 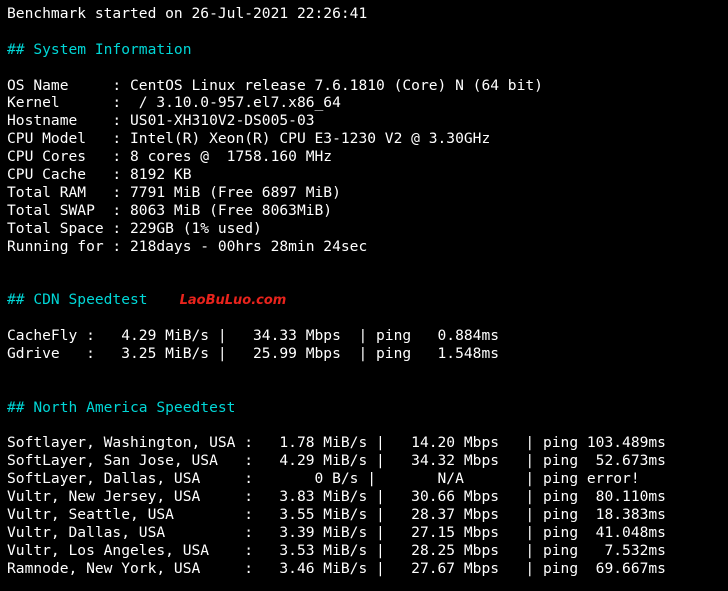 What do you see at coordinates (170, 157) in the screenshot?
I see `system-info-row: CPU Cores : 8 cores @ 1758.160 MHz` at bounding box center [170, 157].